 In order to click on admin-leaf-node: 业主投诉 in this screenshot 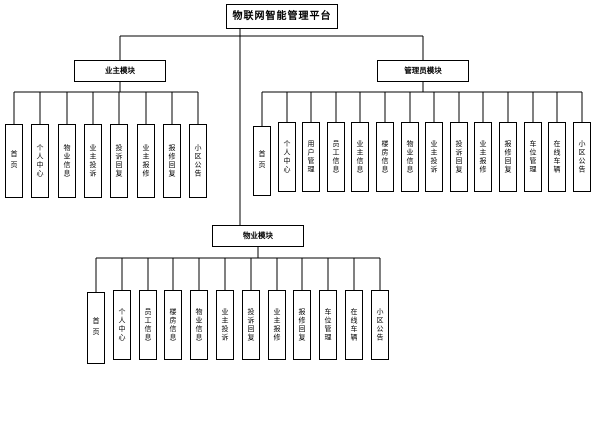, I will do `click(434, 157)`.